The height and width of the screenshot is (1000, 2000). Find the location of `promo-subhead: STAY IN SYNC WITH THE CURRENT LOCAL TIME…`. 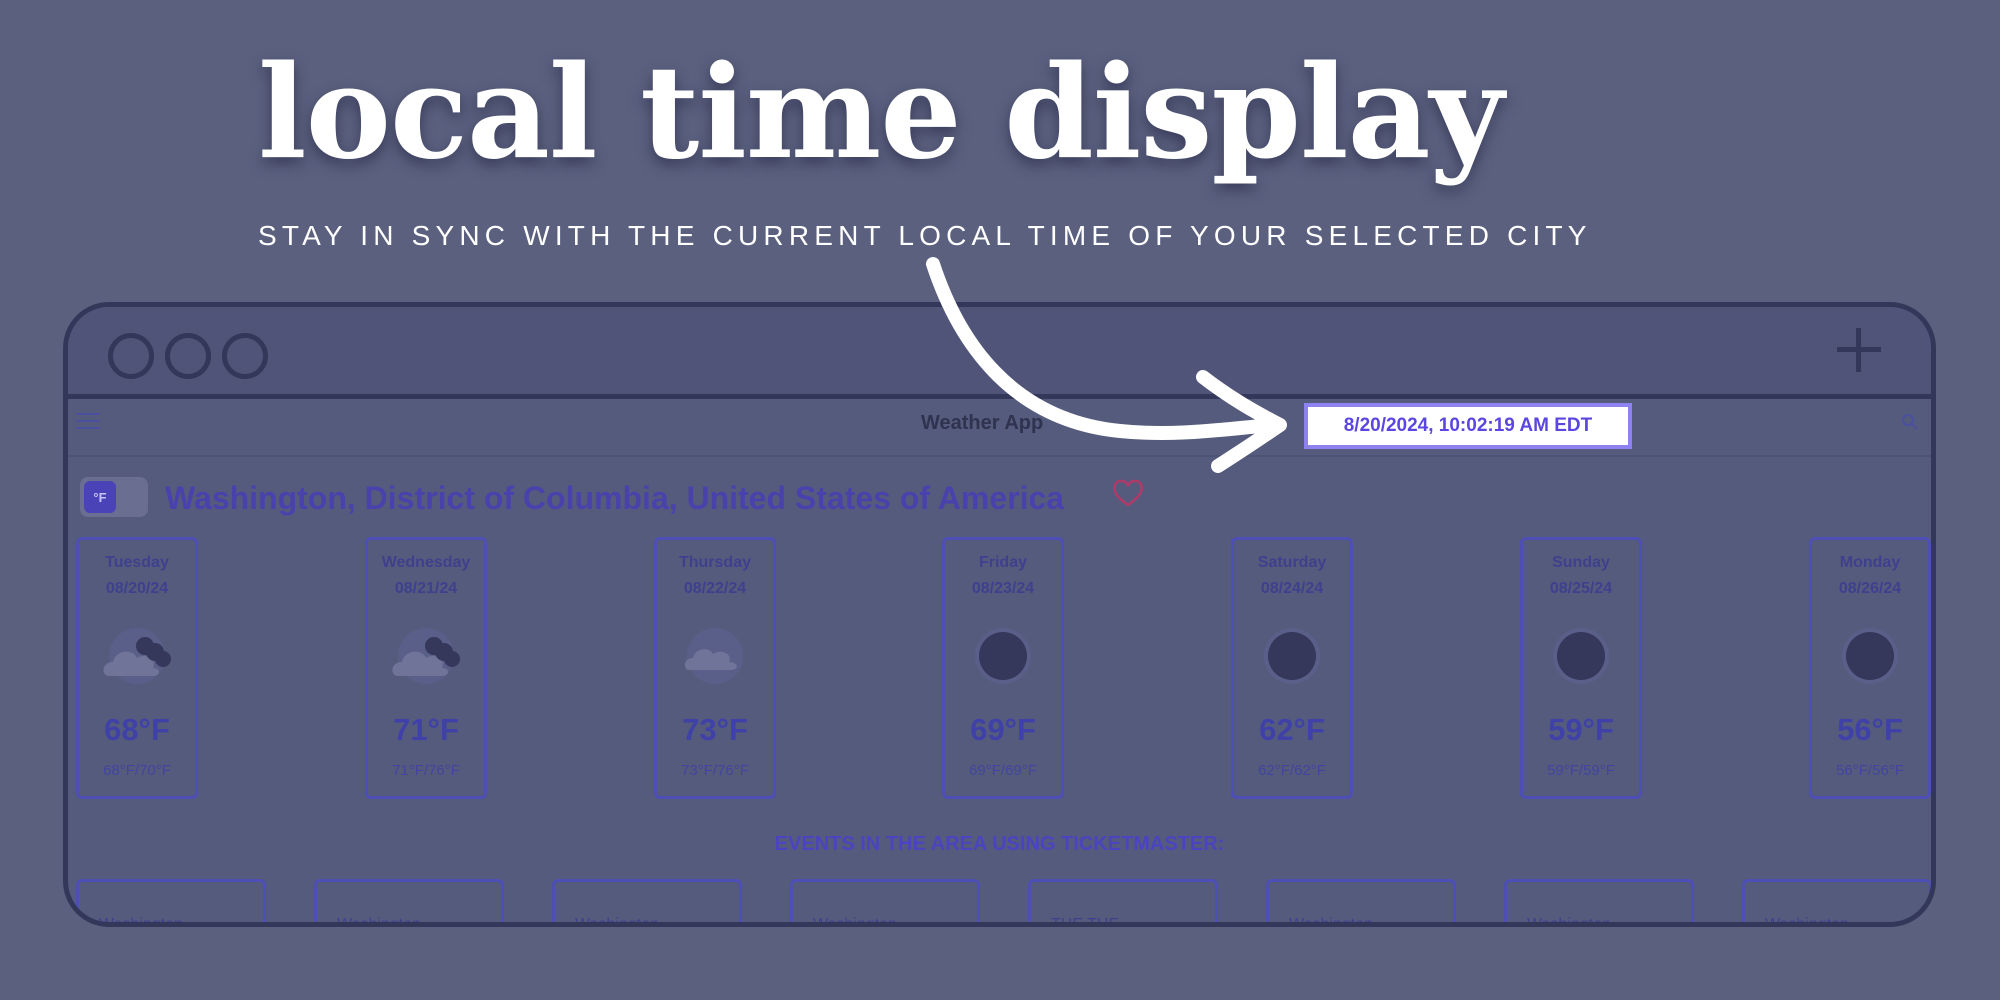

promo-subhead: STAY IN SYNC WITH THE CURRENT LOCAL TIME… is located at coordinates (925, 235).